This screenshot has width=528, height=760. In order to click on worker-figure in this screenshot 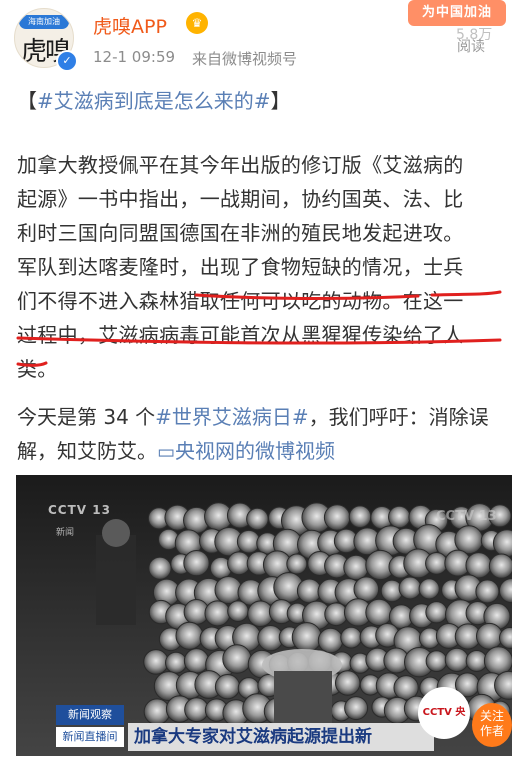, I will do `click(116, 580)`.